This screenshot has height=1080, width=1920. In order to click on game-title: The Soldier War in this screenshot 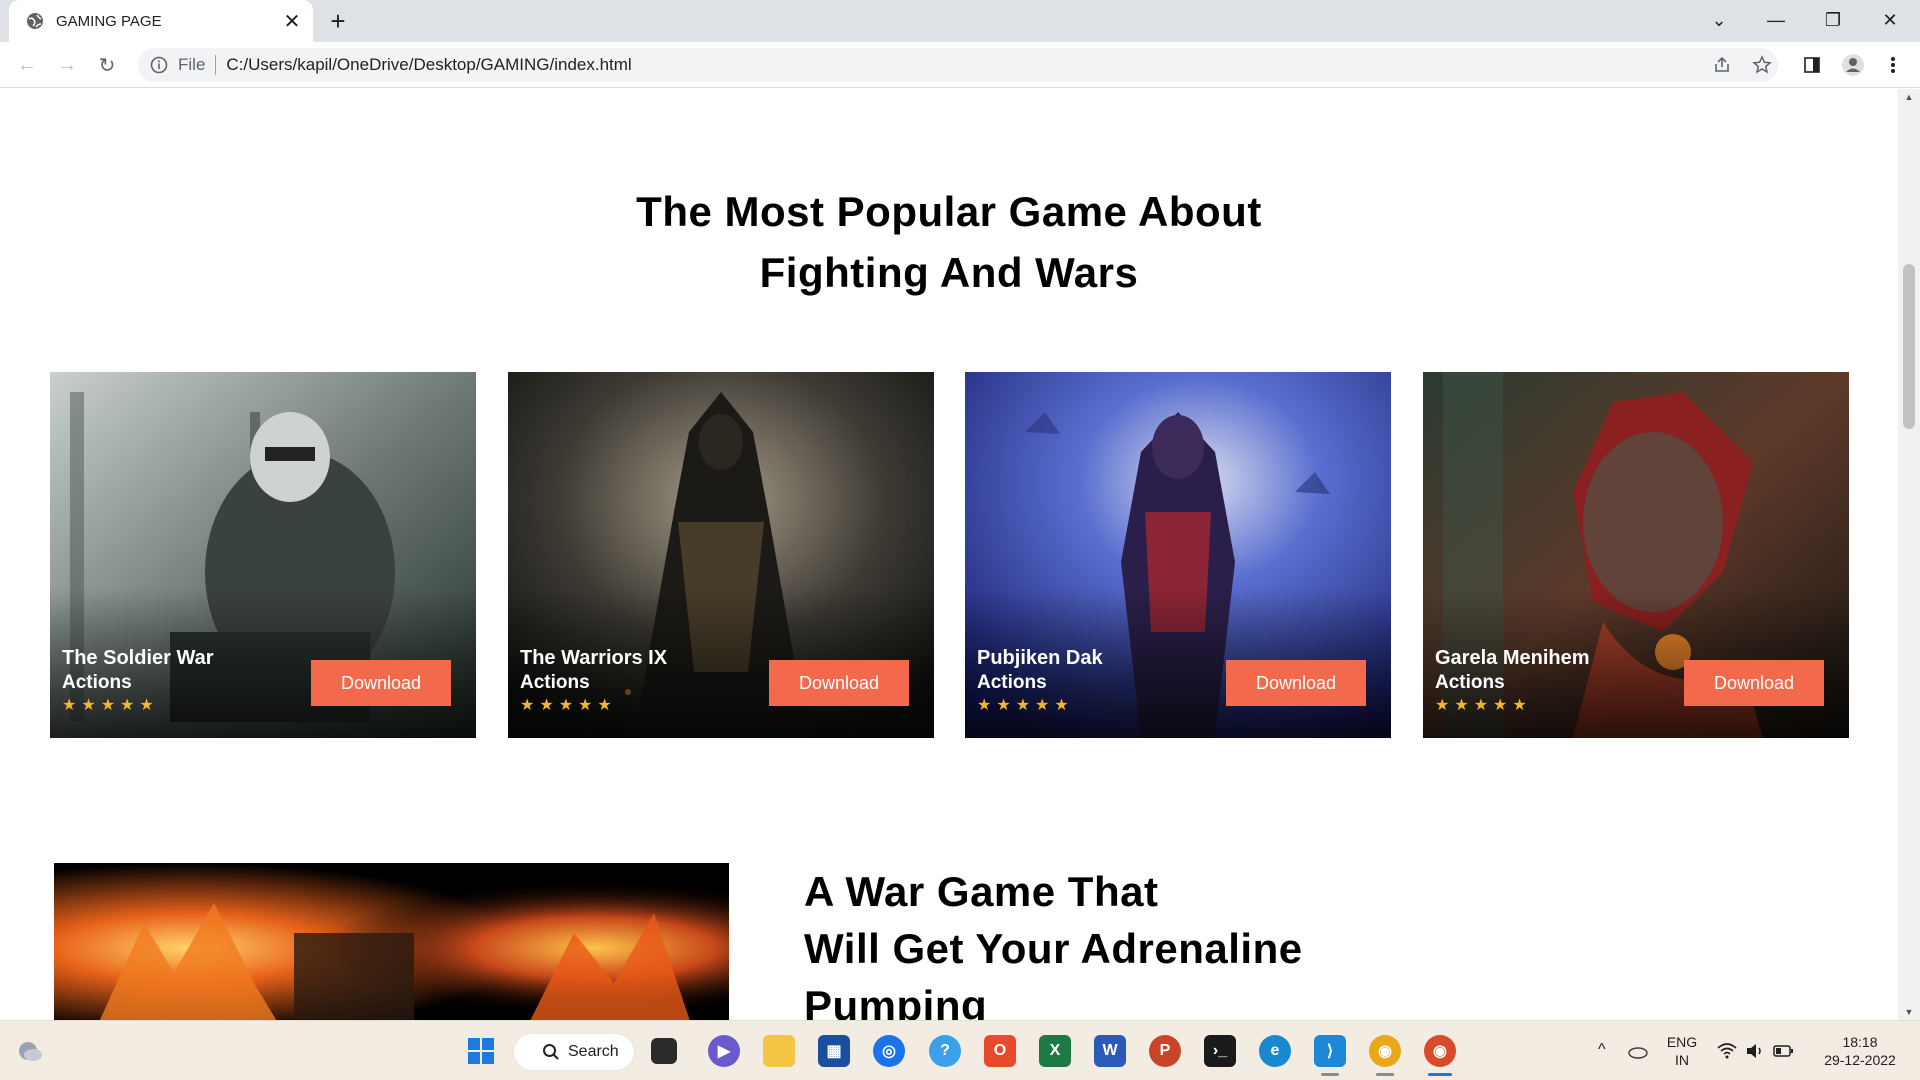, I will do `click(138, 658)`.